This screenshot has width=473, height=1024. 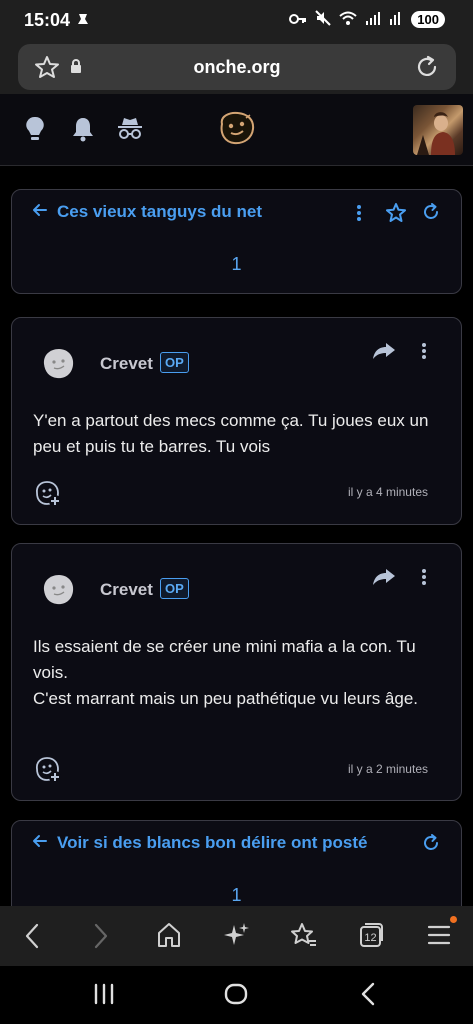 I want to click on tabs-icon: 12, so click(x=371, y=937).